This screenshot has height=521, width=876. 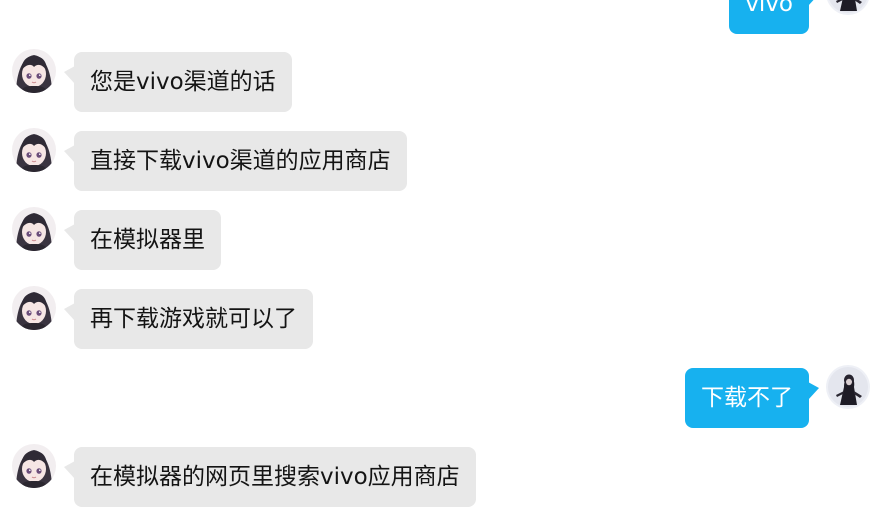 I want to click on message-bubble-incoming: 您是vivo渠道的话, so click(x=183, y=82).